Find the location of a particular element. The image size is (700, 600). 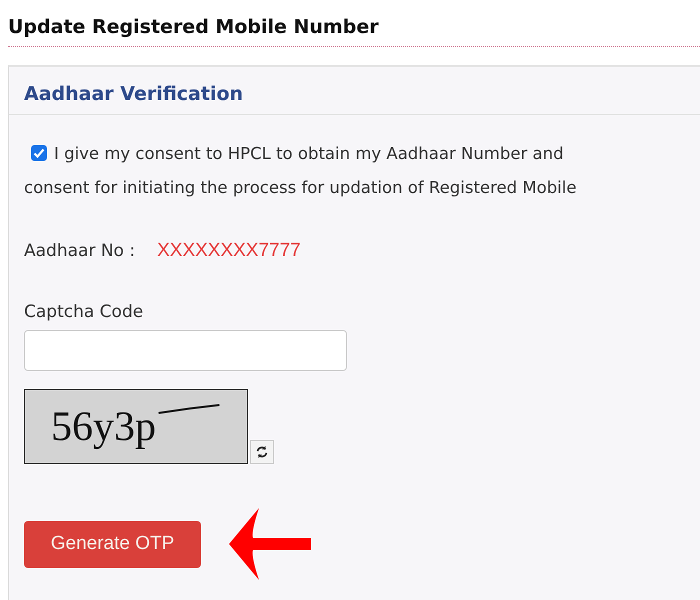

captcha-text: 56y3p is located at coordinates (103, 426).